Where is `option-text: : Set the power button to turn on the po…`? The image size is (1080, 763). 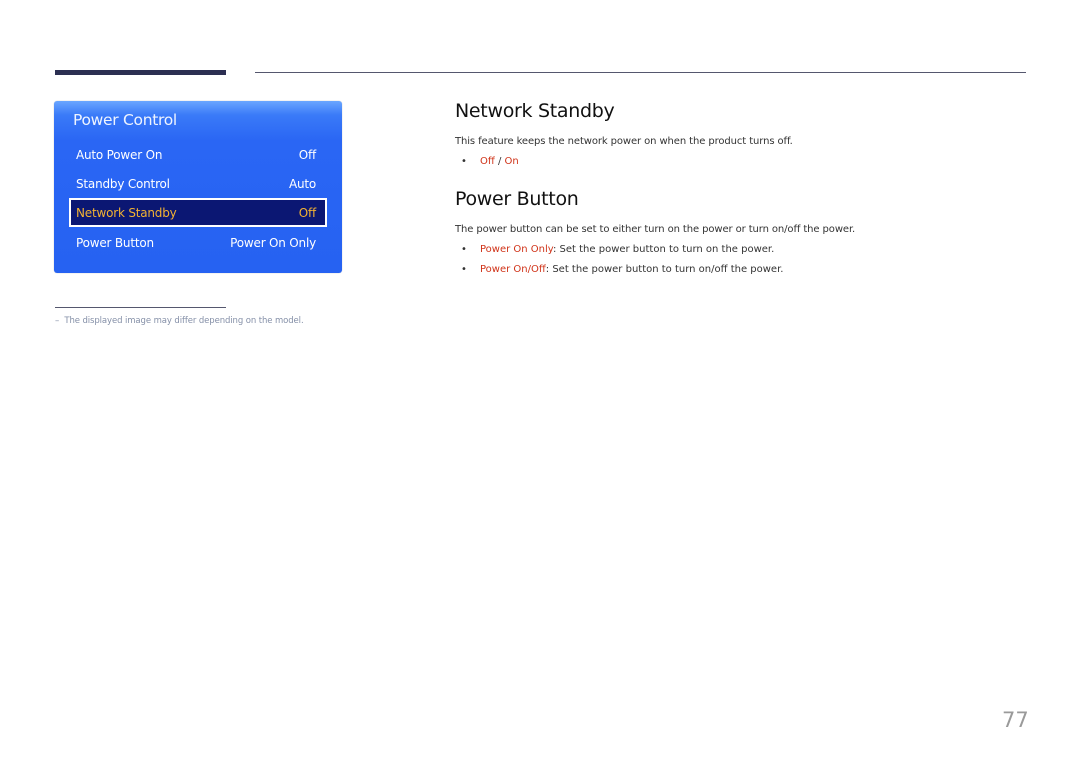 option-text: : Set the power button to turn on the po… is located at coordinates (663, 249).